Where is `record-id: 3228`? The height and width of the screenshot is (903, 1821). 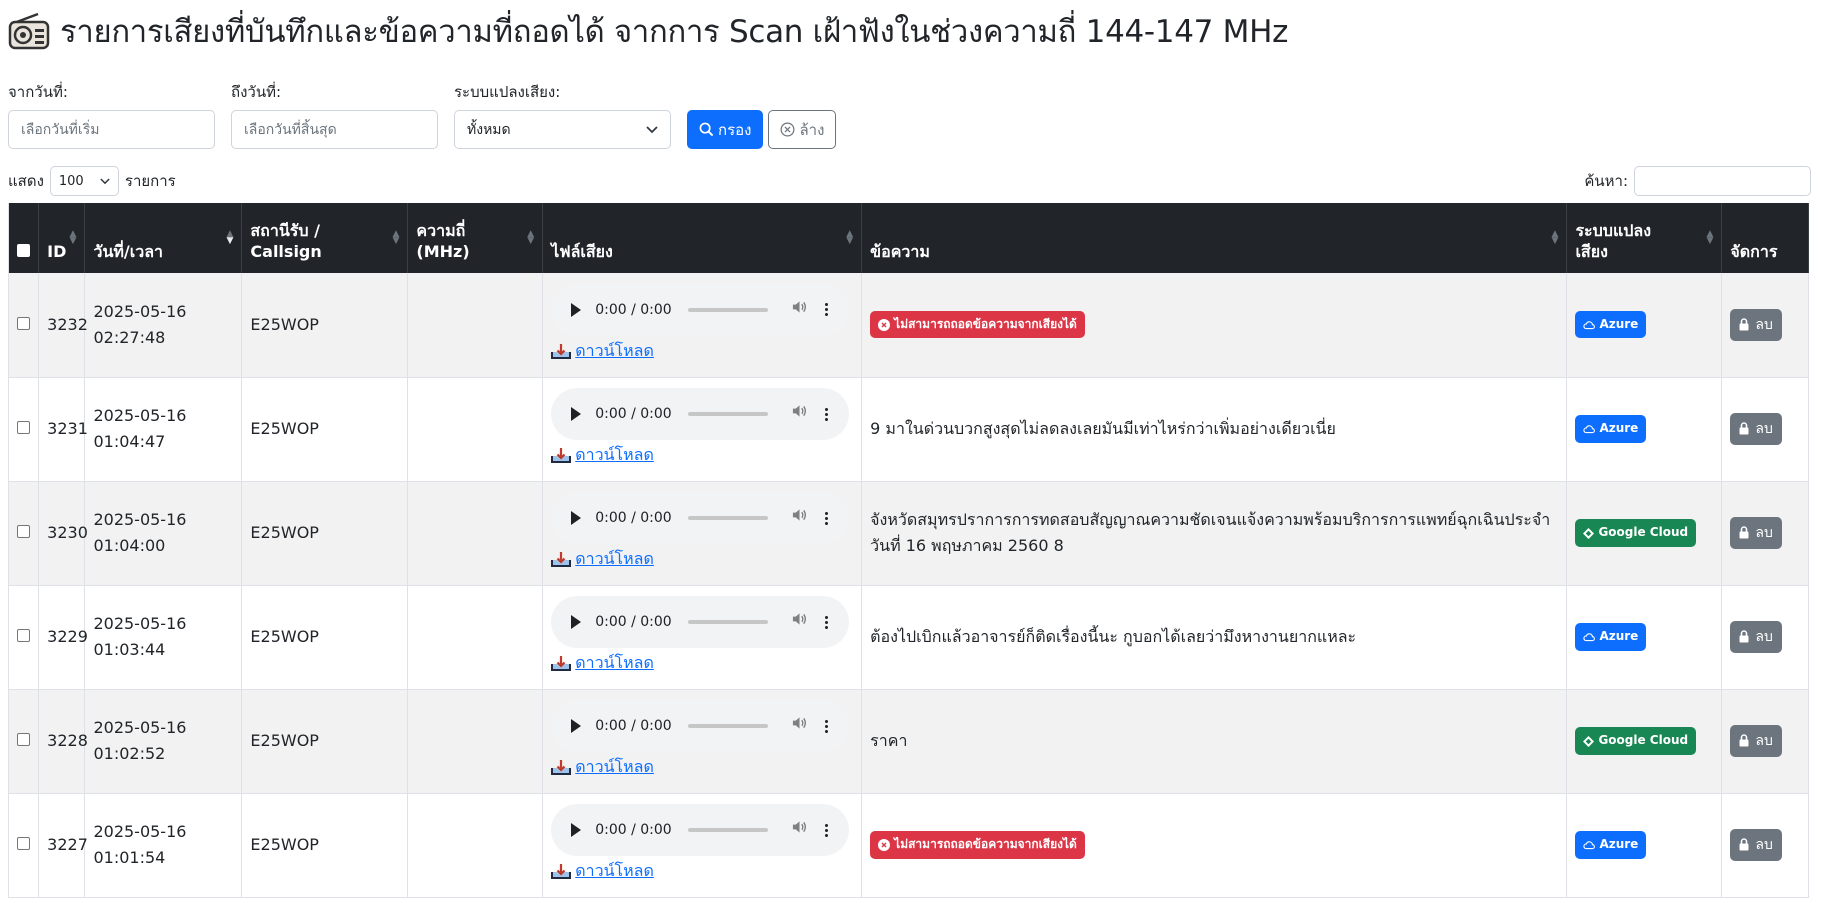
record-id: 3228 is located at coordinates (63, 741).